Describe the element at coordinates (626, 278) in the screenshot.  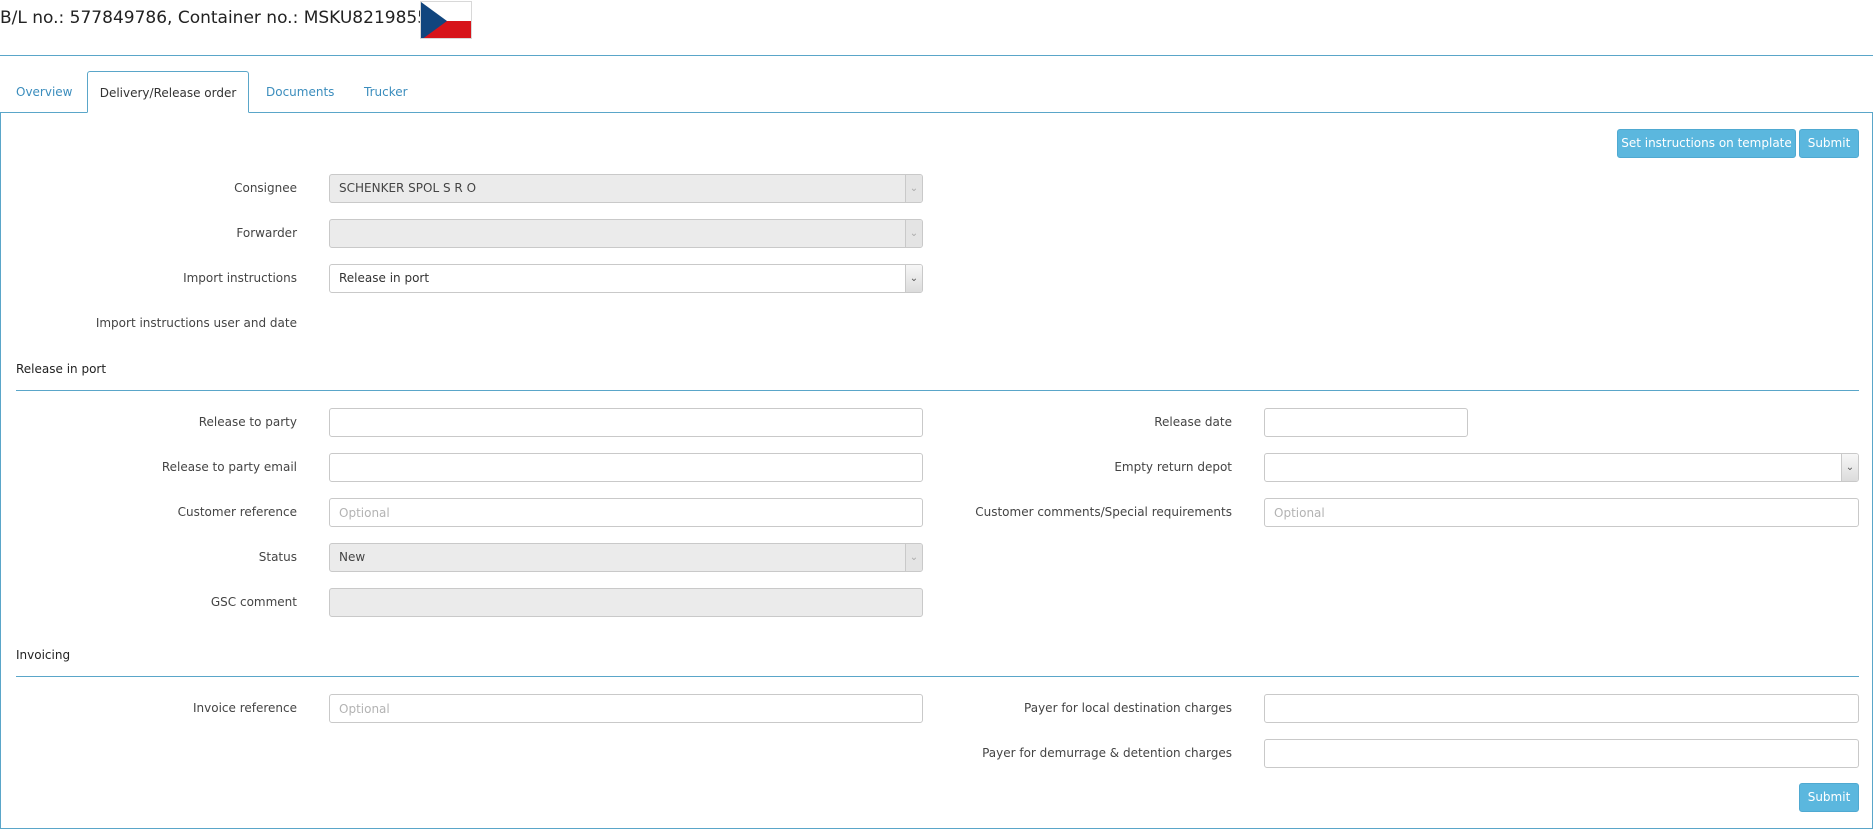
I see `import-instructions-select: Release in port ⌄` at that location.